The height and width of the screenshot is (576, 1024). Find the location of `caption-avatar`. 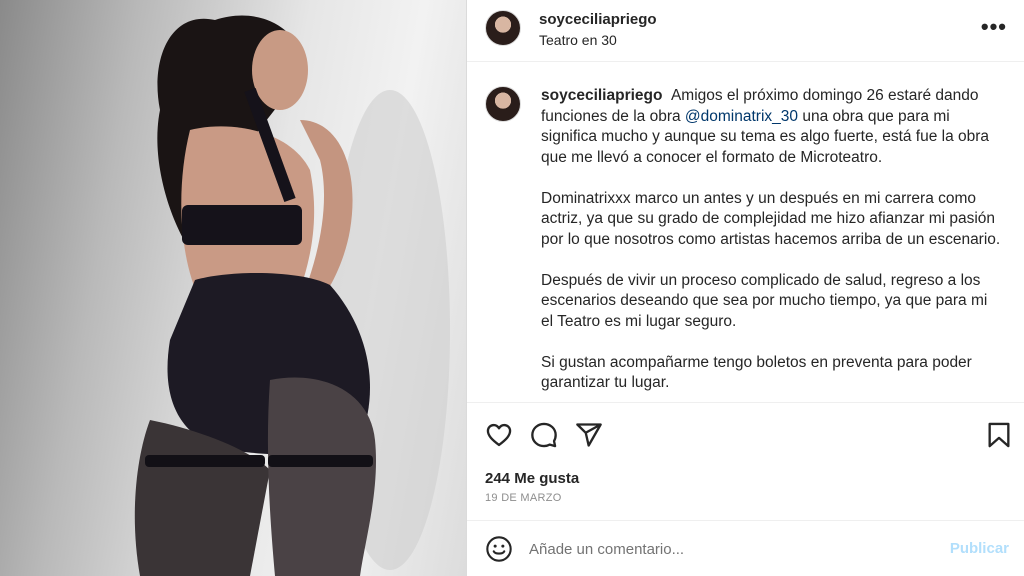

caption-avatar is located at coordinates (503, 104).